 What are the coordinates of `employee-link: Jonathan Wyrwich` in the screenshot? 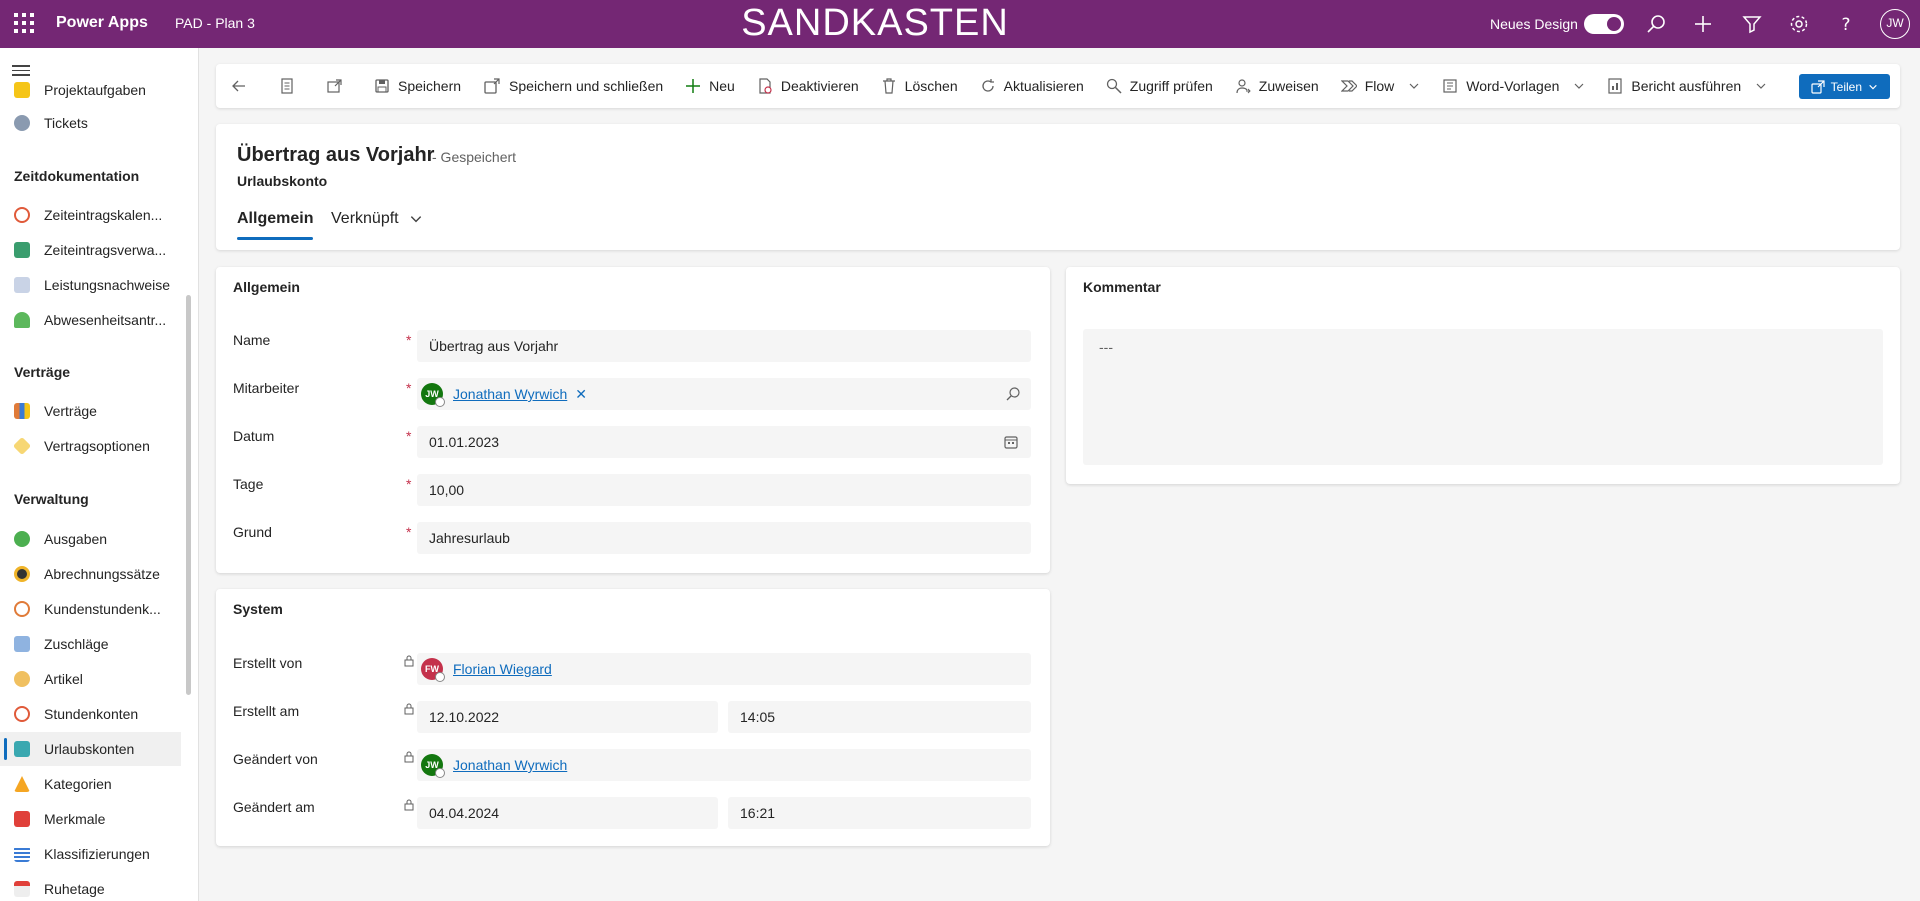 It's located at (510, 394).